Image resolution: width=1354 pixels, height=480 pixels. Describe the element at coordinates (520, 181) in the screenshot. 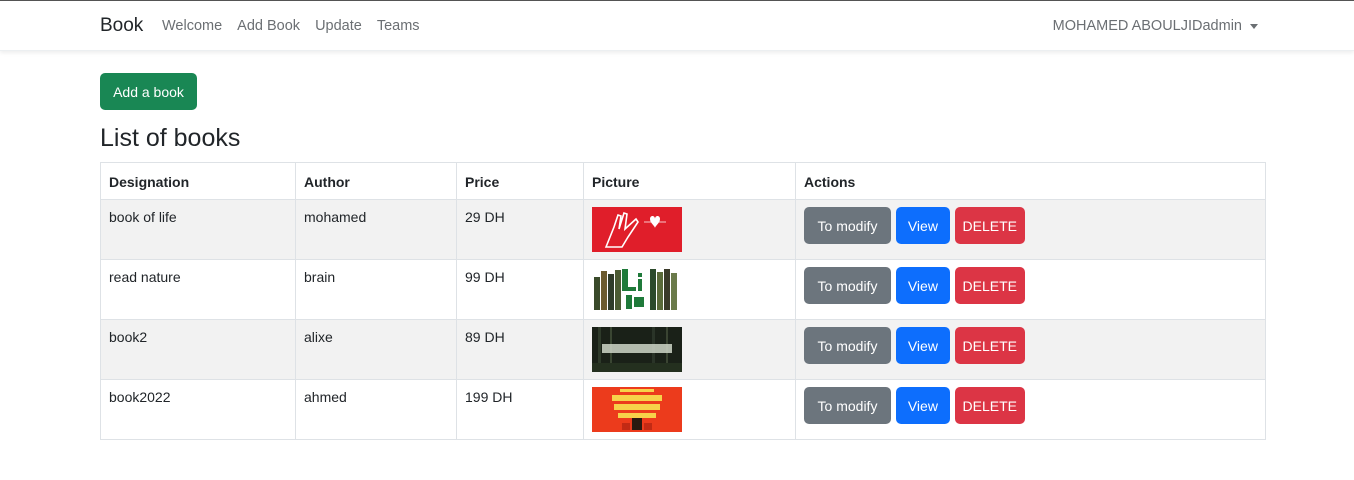

I see `header-price: Price` at that location.